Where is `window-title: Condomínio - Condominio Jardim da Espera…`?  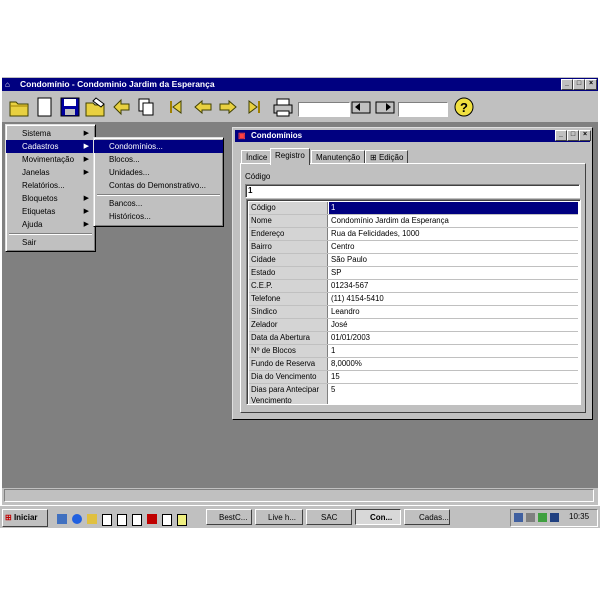
window-title: Condomínio - Condominio Jardim da Espera… is located at coordinates (117, 84).